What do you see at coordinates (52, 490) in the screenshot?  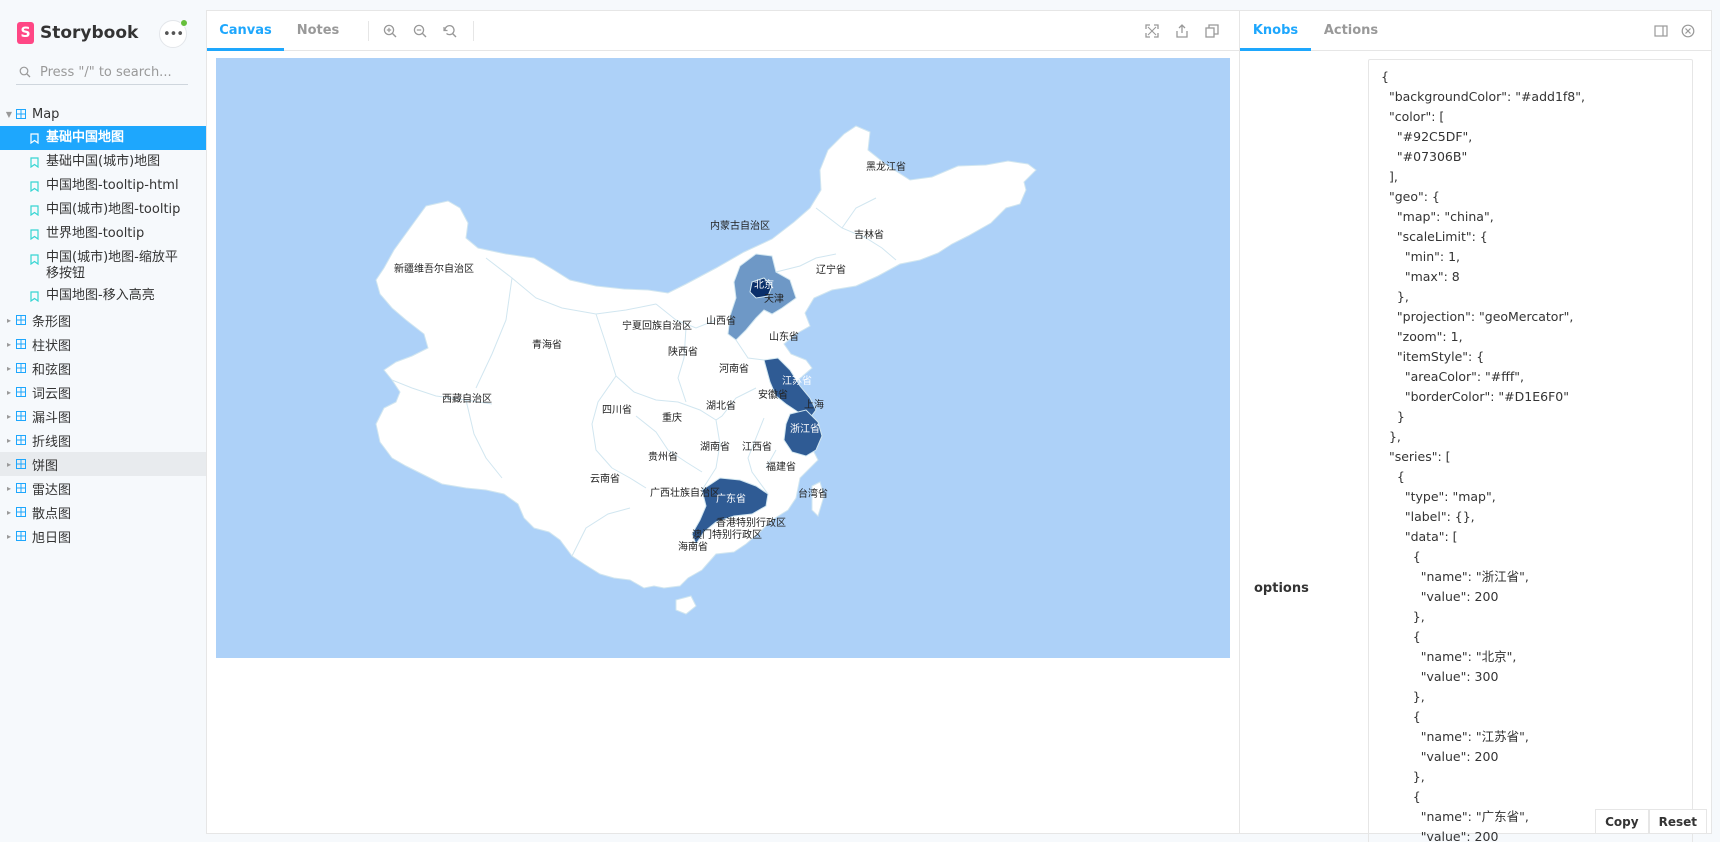 I see `tree-group-label: 雷达图` at bounding box center [52, 490].